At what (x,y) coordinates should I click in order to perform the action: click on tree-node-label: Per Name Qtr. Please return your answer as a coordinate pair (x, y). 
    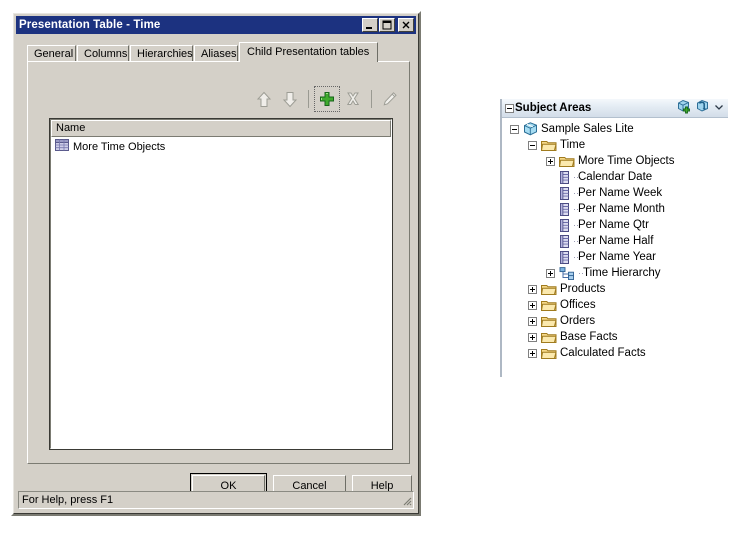
    Looking at the image, I should click on (613, 225).